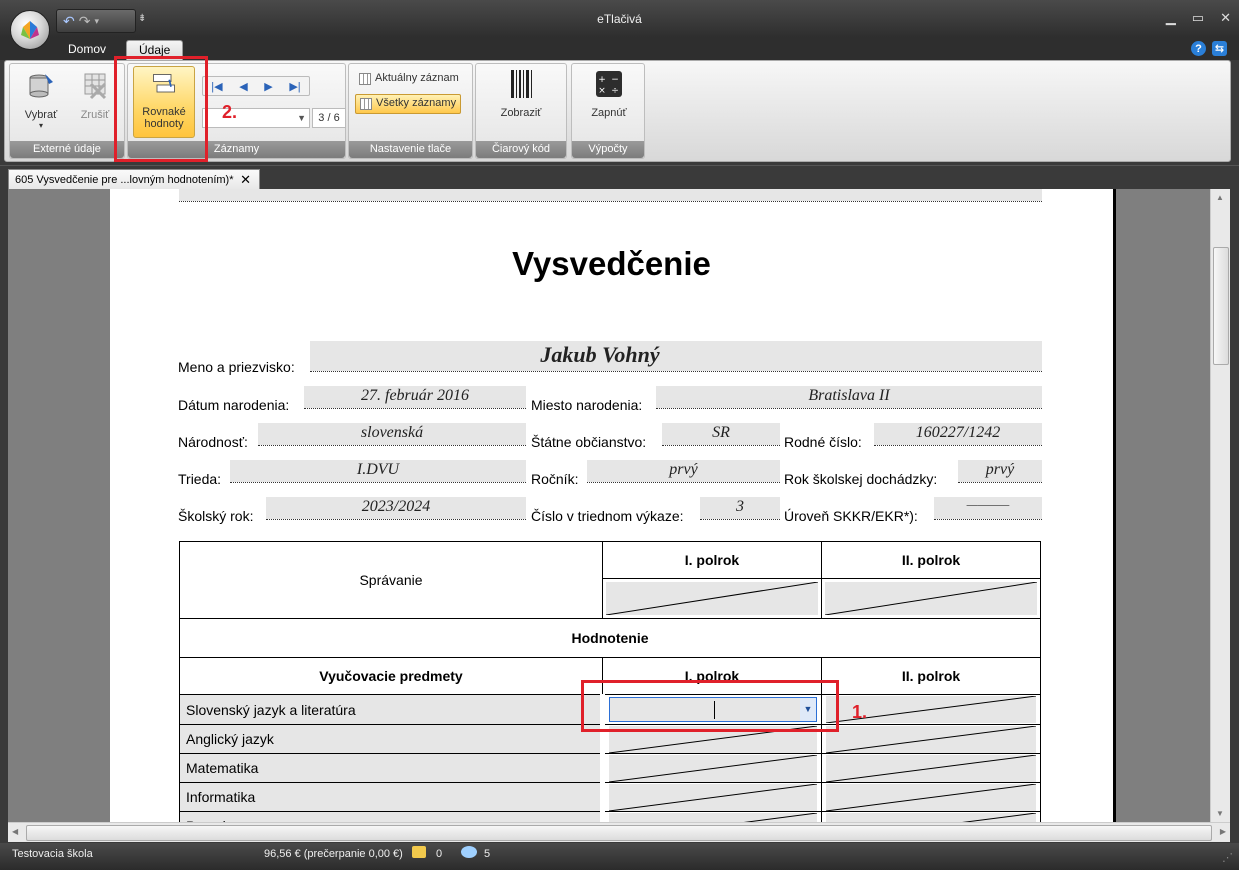 This screenshot has height=870, width=1239. What do you see at coordinates (245, 180) in the screenshot?
I see `close-tab-icon: ✕` at bounding box center [245, 180].